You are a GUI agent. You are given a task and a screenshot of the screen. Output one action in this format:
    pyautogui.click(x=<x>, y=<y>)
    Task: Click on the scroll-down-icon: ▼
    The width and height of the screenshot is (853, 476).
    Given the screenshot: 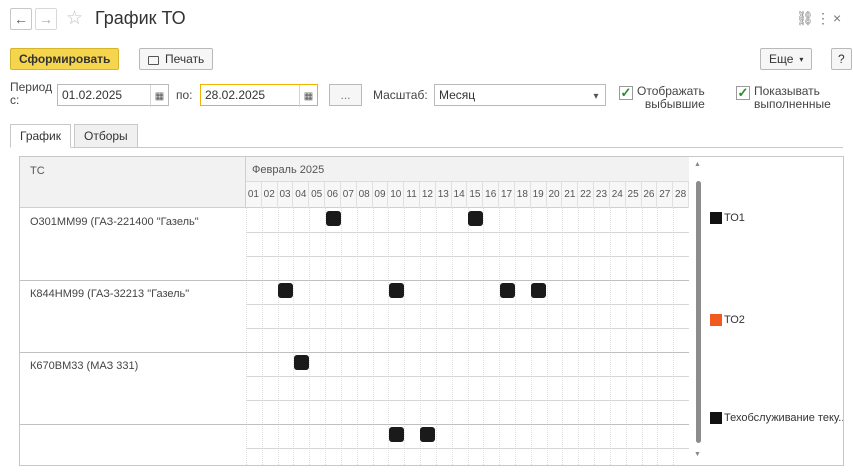 What is the action you would take?
    pyautogui.click(x=697, y=454)
    